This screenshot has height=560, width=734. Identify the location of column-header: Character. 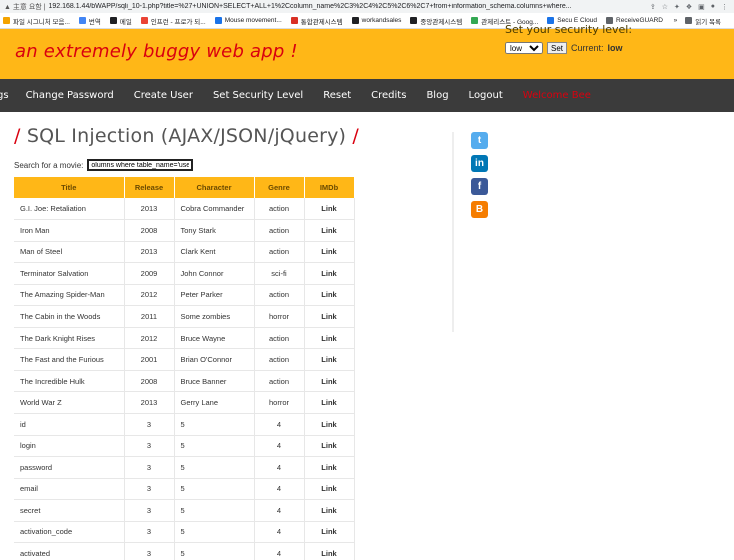
(214, 187).